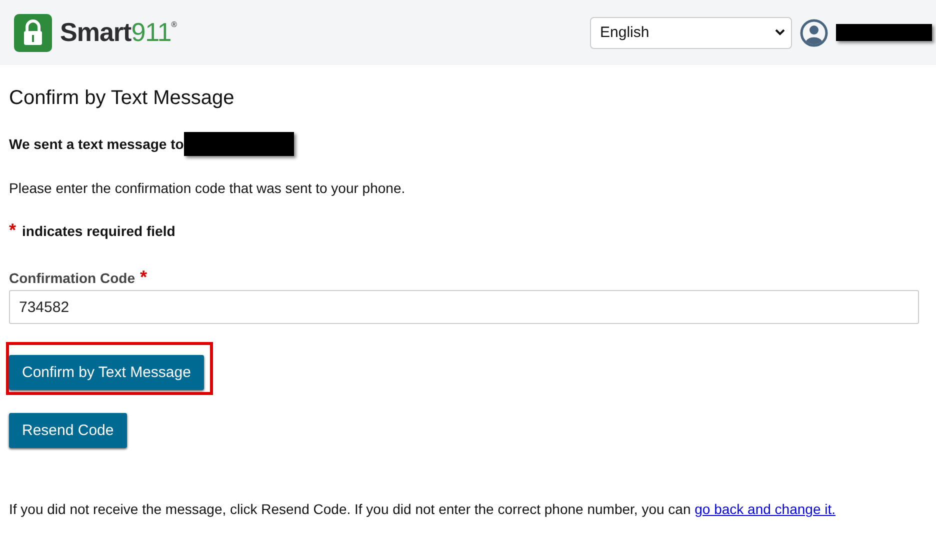  What do you see at coordinates (423, 509) in the screenshot?
I see `help-text: If you did not receive the message, click Resend Code. If you did not enter the correct phone number, you can go back and change it.` at bounding box center [423, 509].